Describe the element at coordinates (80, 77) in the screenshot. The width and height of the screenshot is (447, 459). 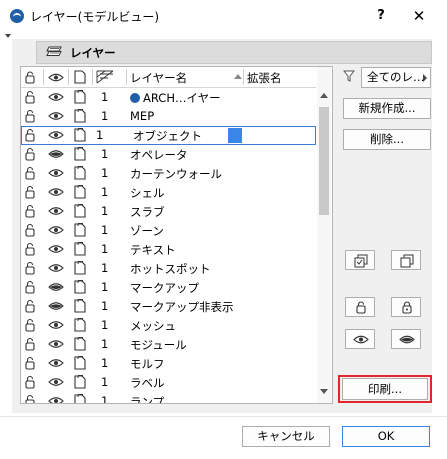
I see `wireframe-column-icon` at that location.